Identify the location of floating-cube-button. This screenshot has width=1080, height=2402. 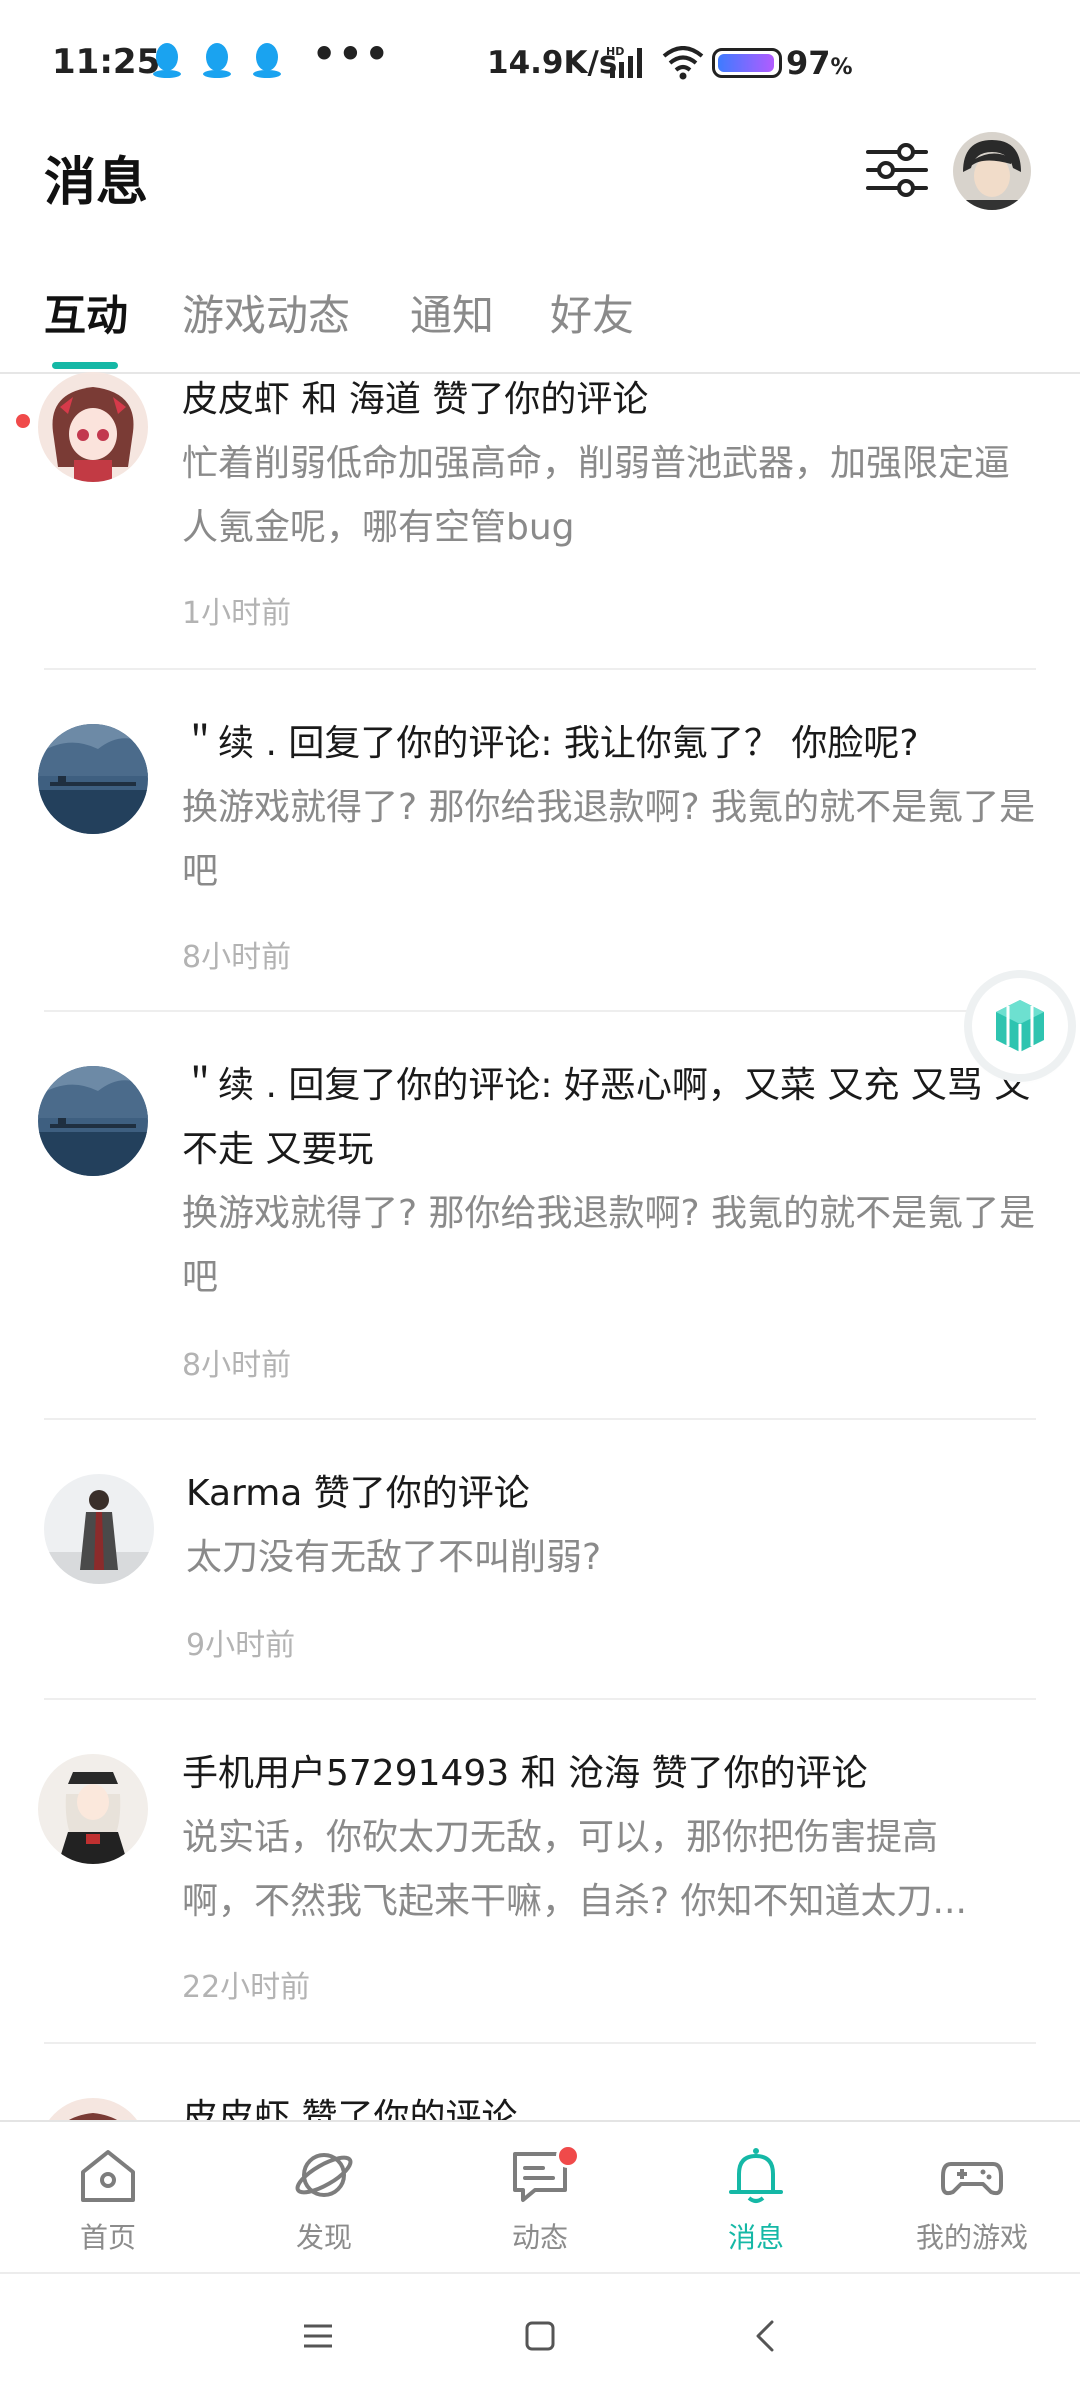
(1020, 1026).